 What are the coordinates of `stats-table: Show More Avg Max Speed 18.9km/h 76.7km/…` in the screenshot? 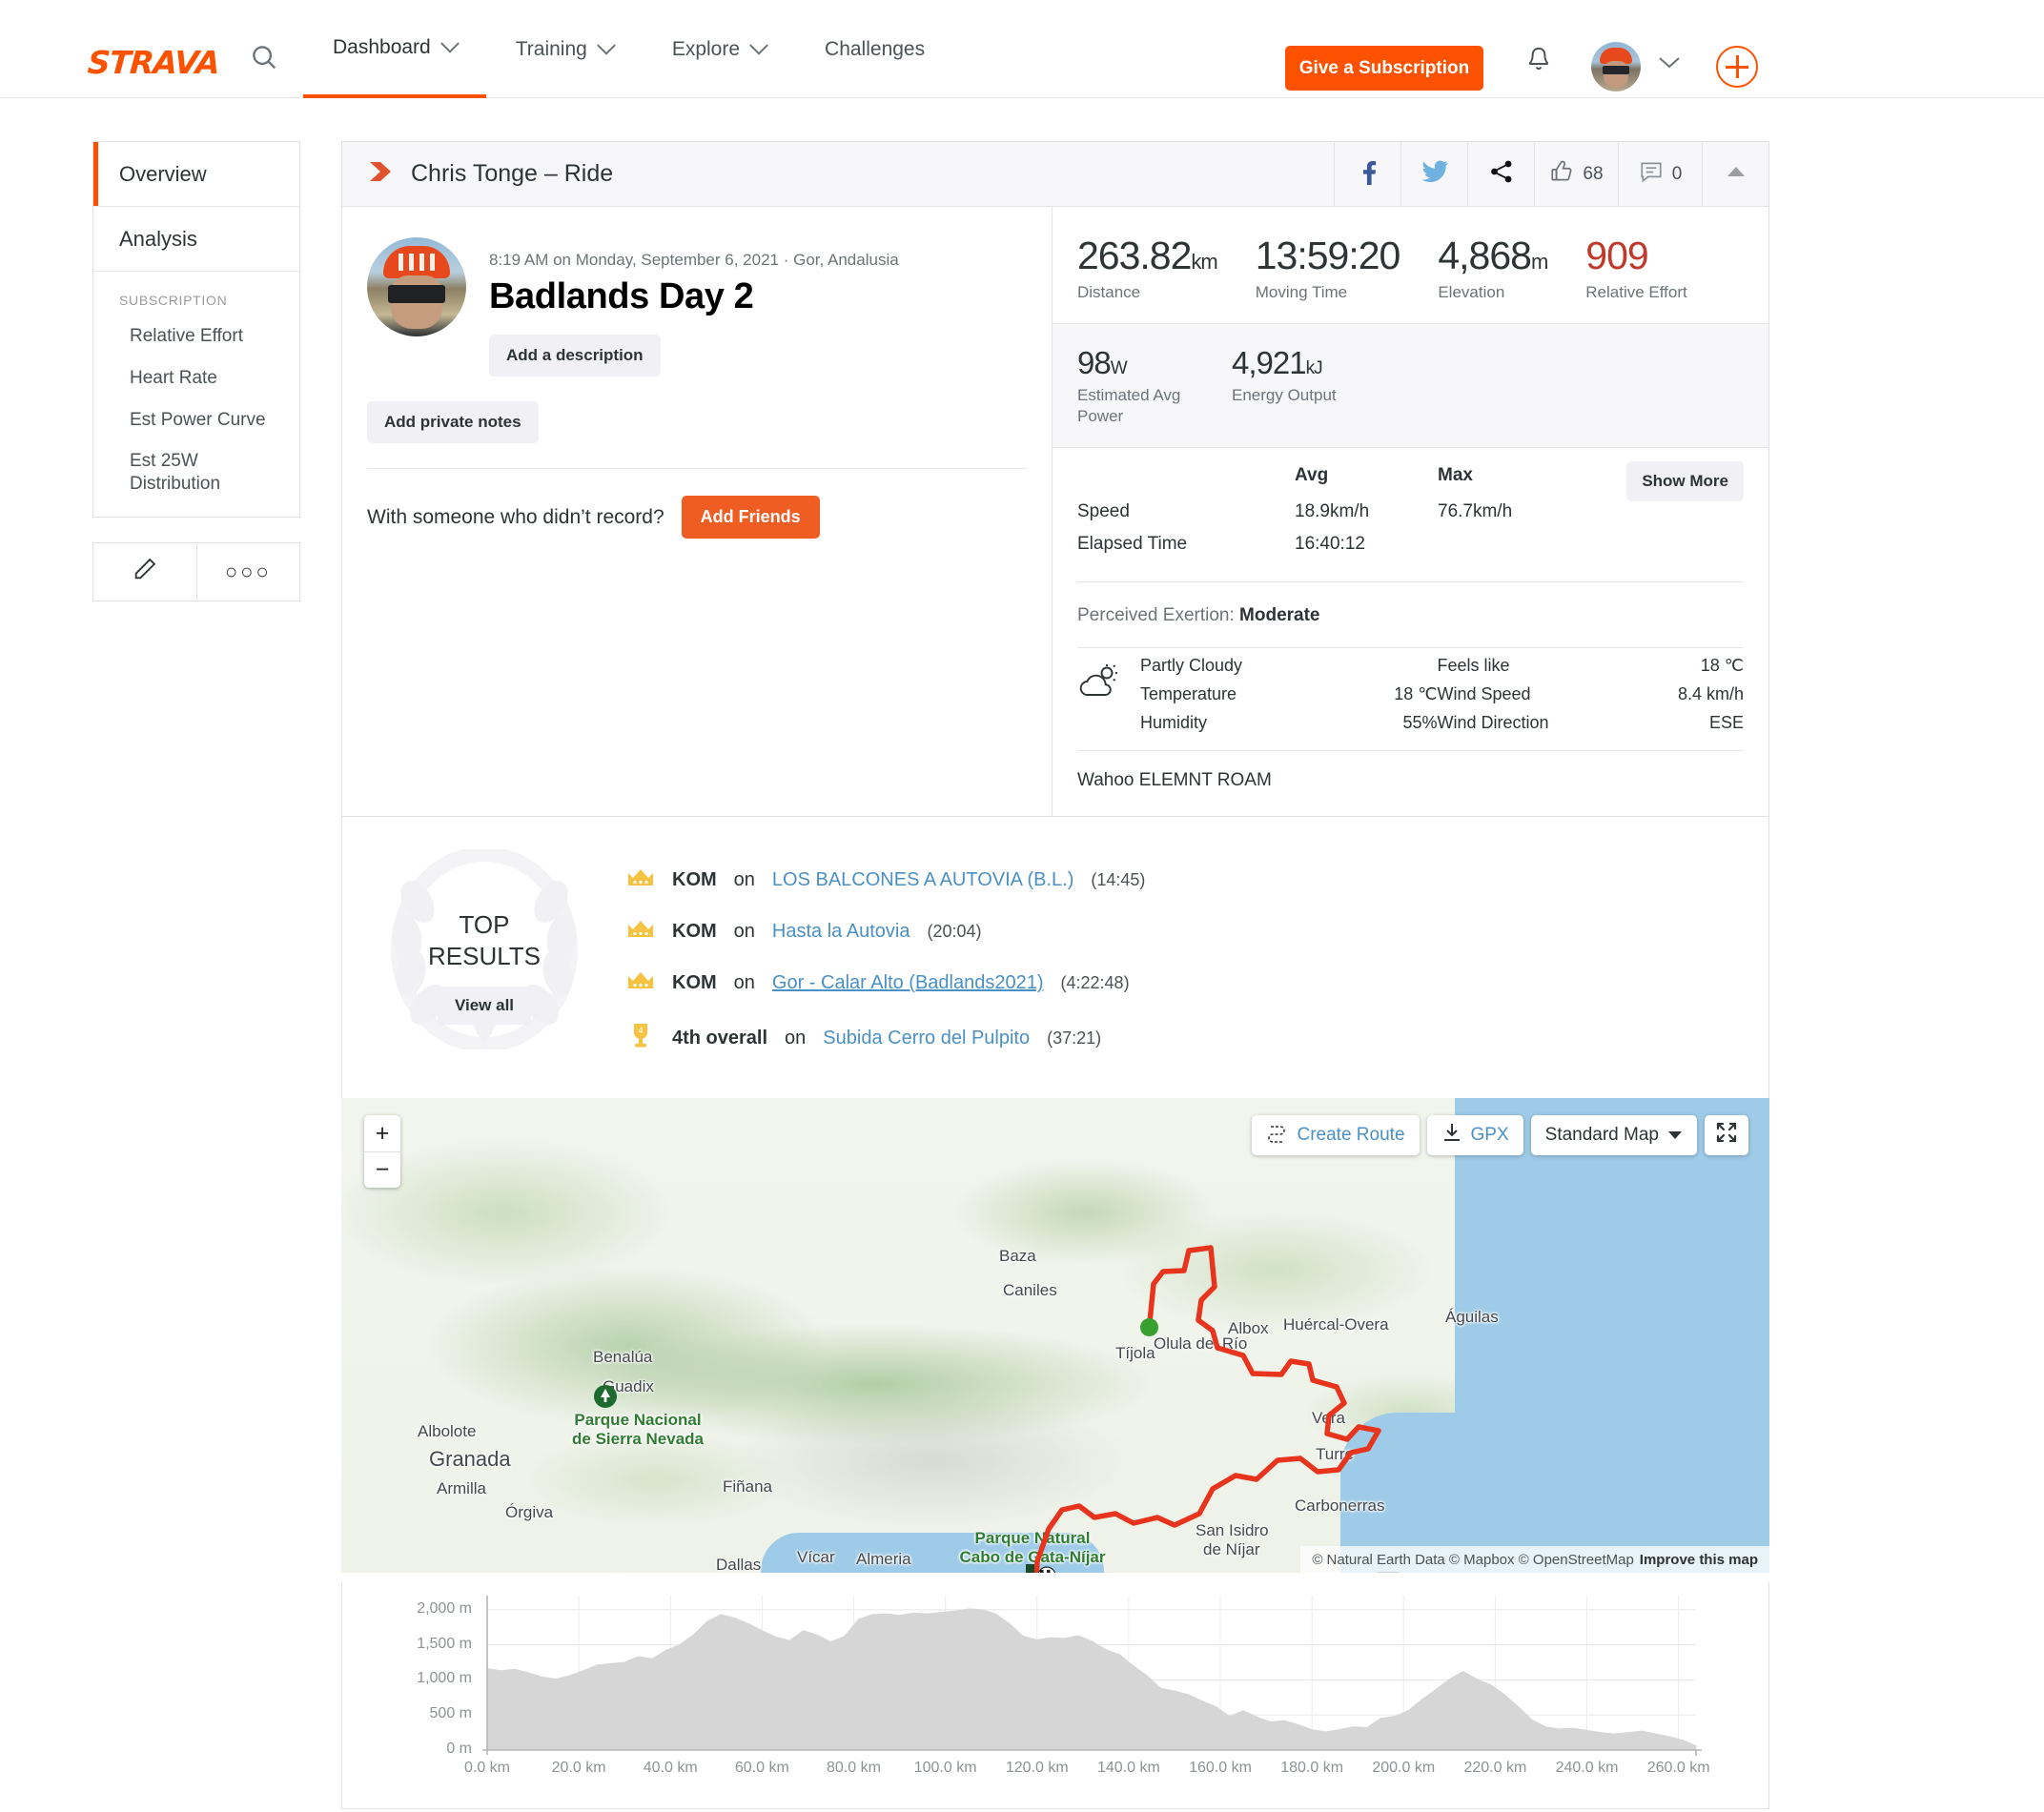 It's located at (1410, 511).